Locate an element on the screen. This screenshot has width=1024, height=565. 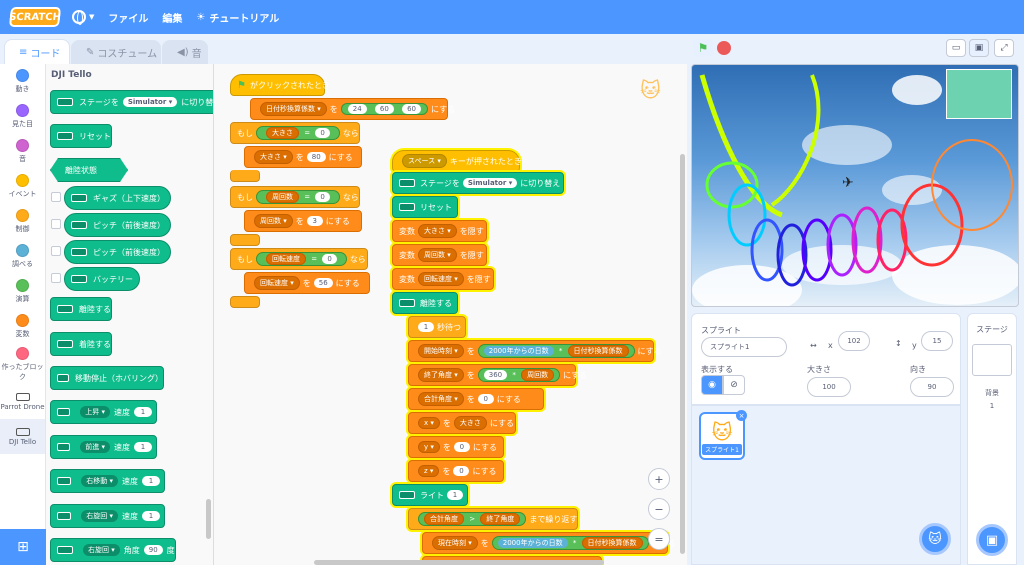
category-operators: 演算 is located at coordinates (22, 291).